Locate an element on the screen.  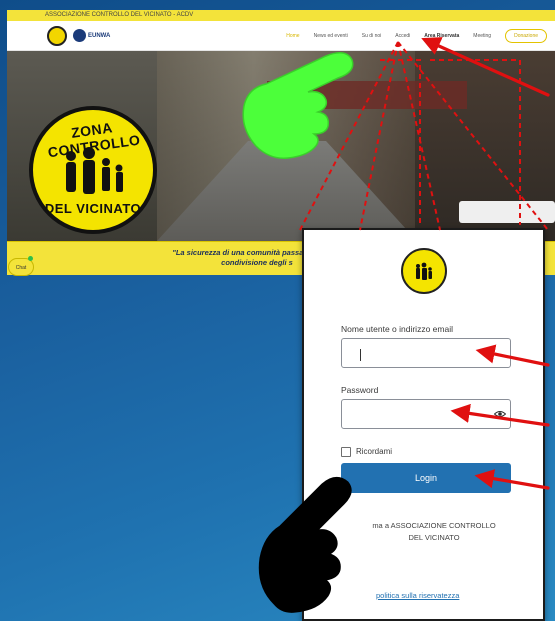
back-link-line-1: ma a ASSOCIAZIONE CONTROLLO is located at coordinates (434, 525).